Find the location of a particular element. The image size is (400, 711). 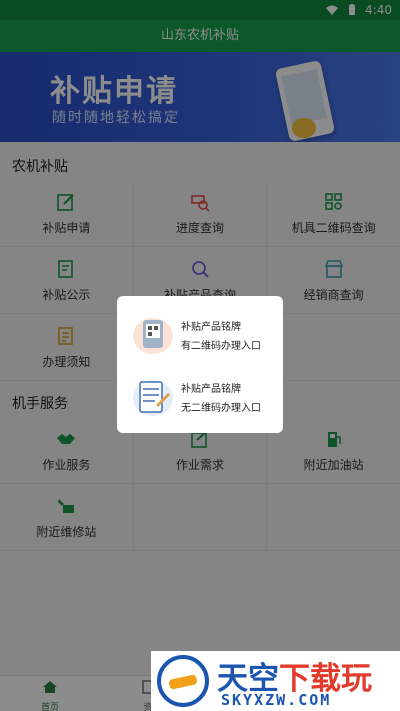

watermark-domain: SKYXZW.COM is located at coordinates (276, 700).